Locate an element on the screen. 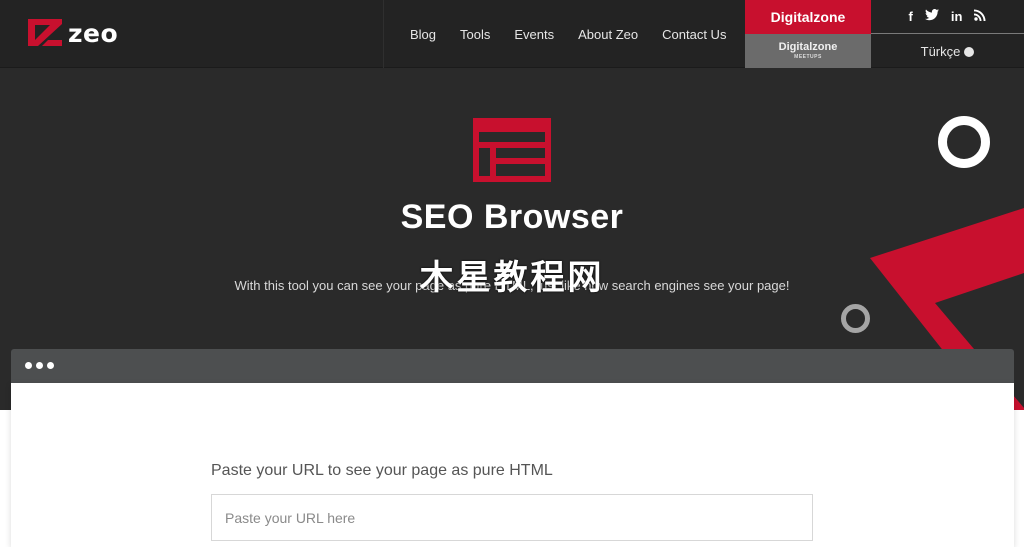  zeo-logo: zeo is located at coordinates (72, 33).